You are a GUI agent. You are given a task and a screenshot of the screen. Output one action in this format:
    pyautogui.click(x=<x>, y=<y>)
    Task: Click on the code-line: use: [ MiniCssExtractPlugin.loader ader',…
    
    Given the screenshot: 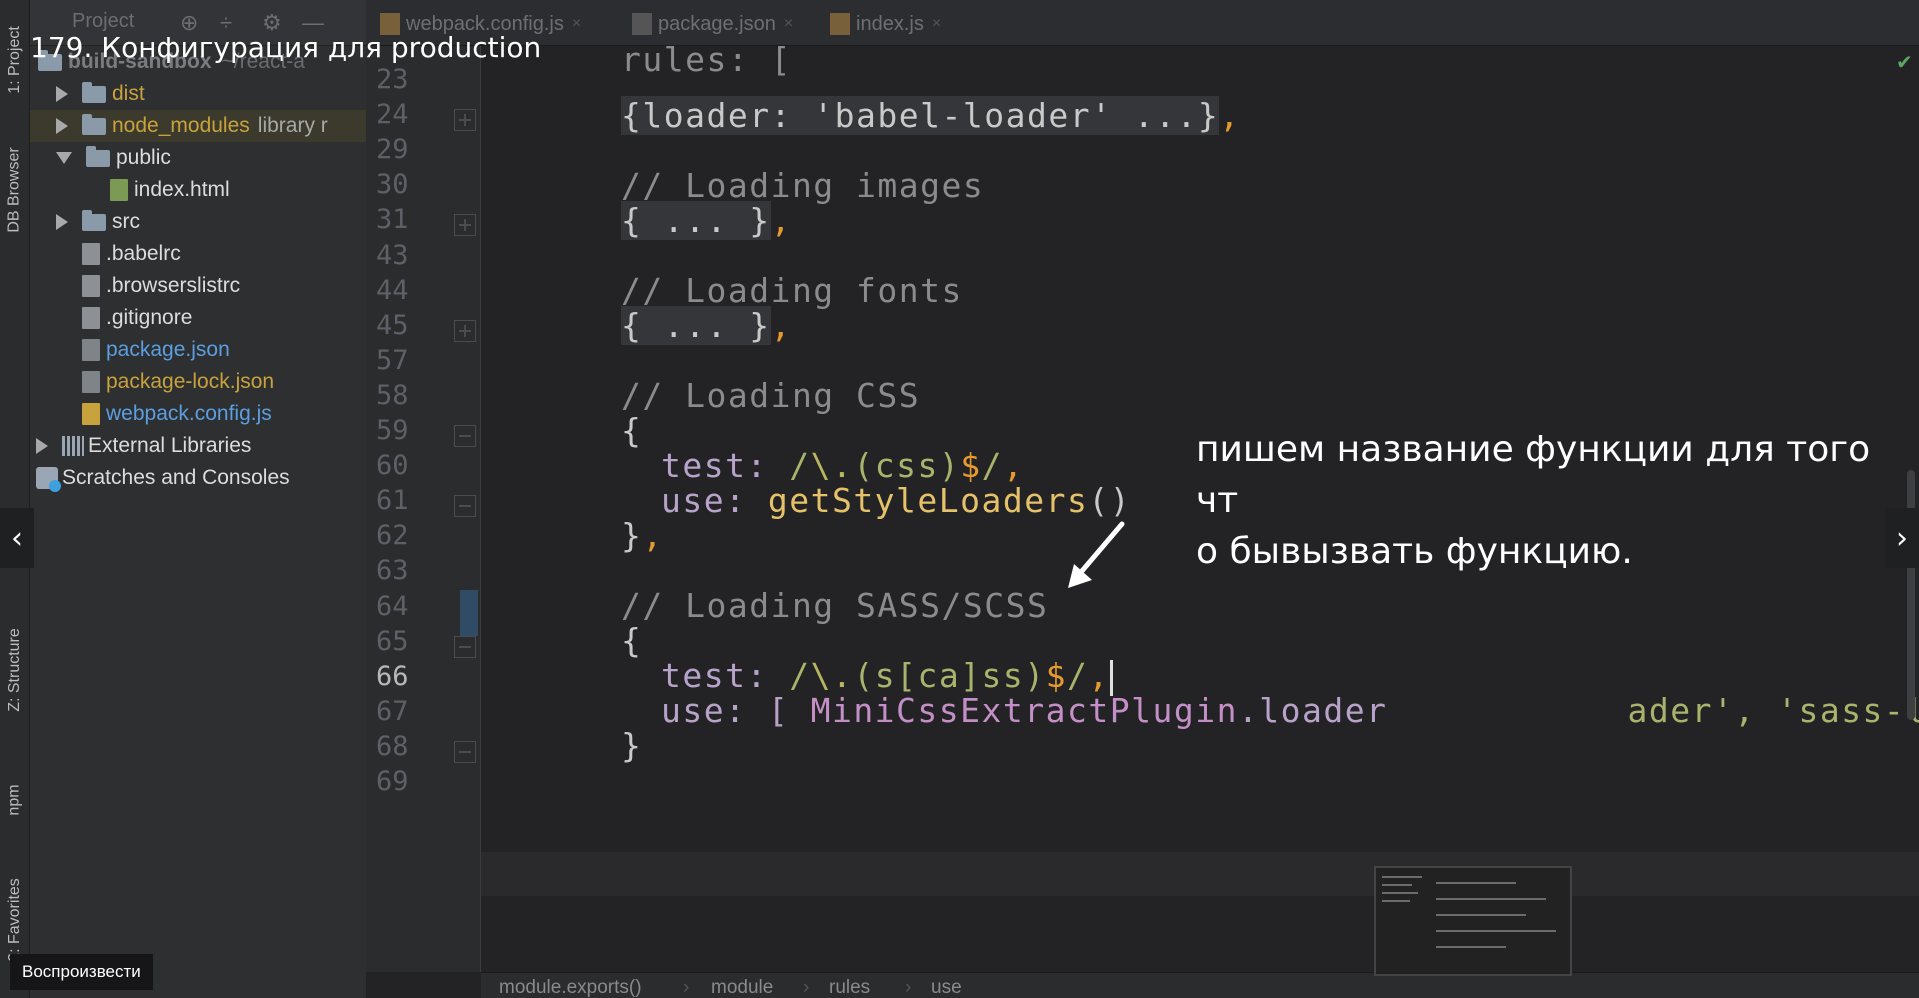 What is the action you would take?
    pyautogui.click(x=1290, y=710)
    